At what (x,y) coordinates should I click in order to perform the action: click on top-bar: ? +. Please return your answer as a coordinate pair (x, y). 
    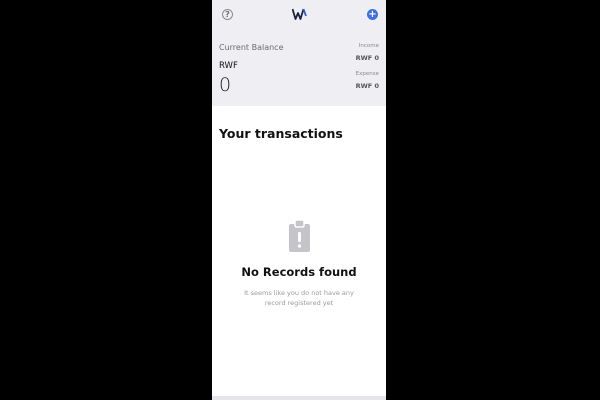
    Looking at the image, I should click on (299, 15).